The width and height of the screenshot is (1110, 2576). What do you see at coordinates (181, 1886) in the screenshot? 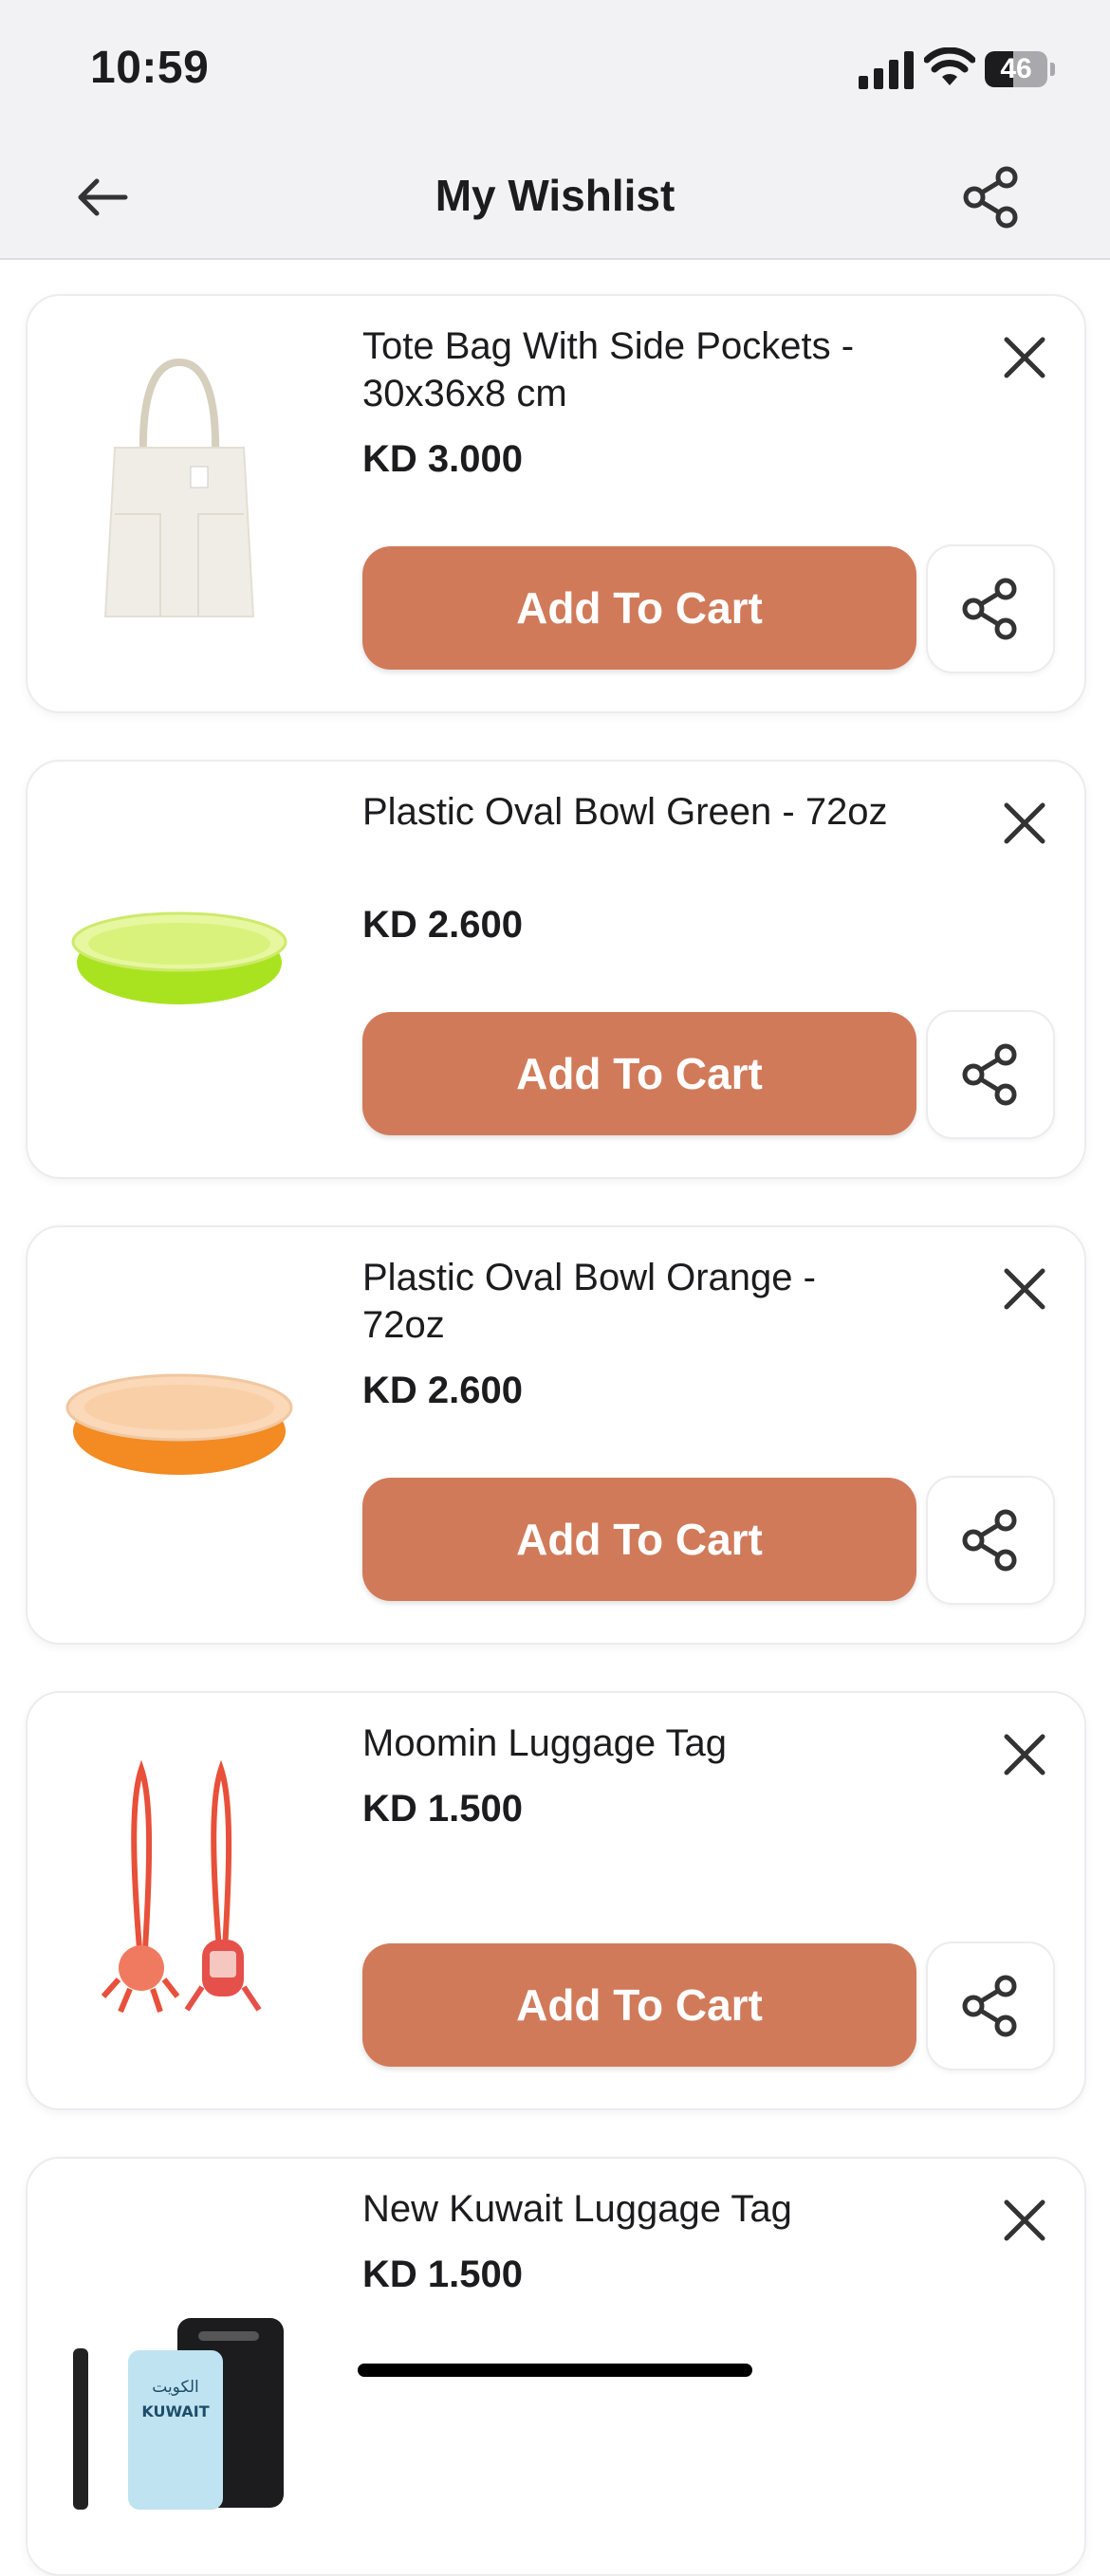
I see `product-image-moomin-tag` at bounding box center [181, 1886].